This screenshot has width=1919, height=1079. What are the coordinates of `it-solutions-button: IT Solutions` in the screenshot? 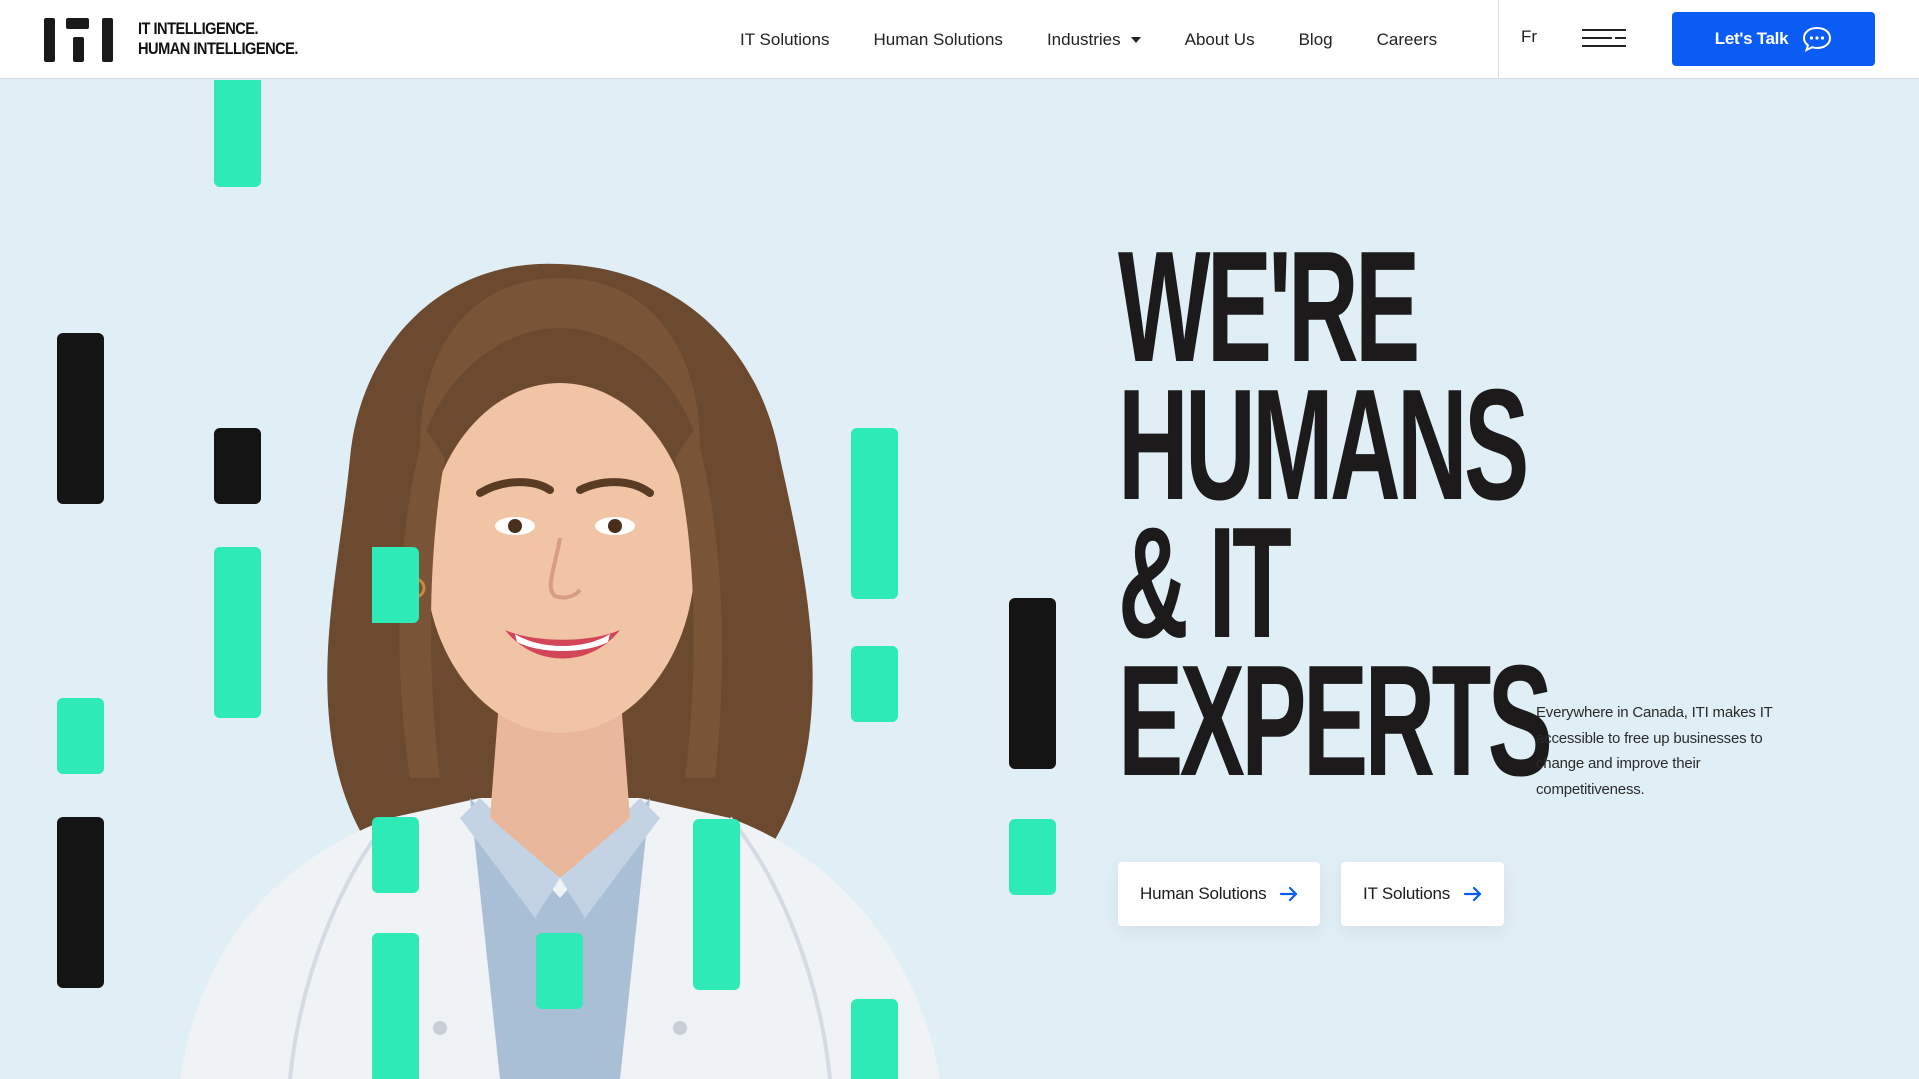 It's located at (1423, 894).